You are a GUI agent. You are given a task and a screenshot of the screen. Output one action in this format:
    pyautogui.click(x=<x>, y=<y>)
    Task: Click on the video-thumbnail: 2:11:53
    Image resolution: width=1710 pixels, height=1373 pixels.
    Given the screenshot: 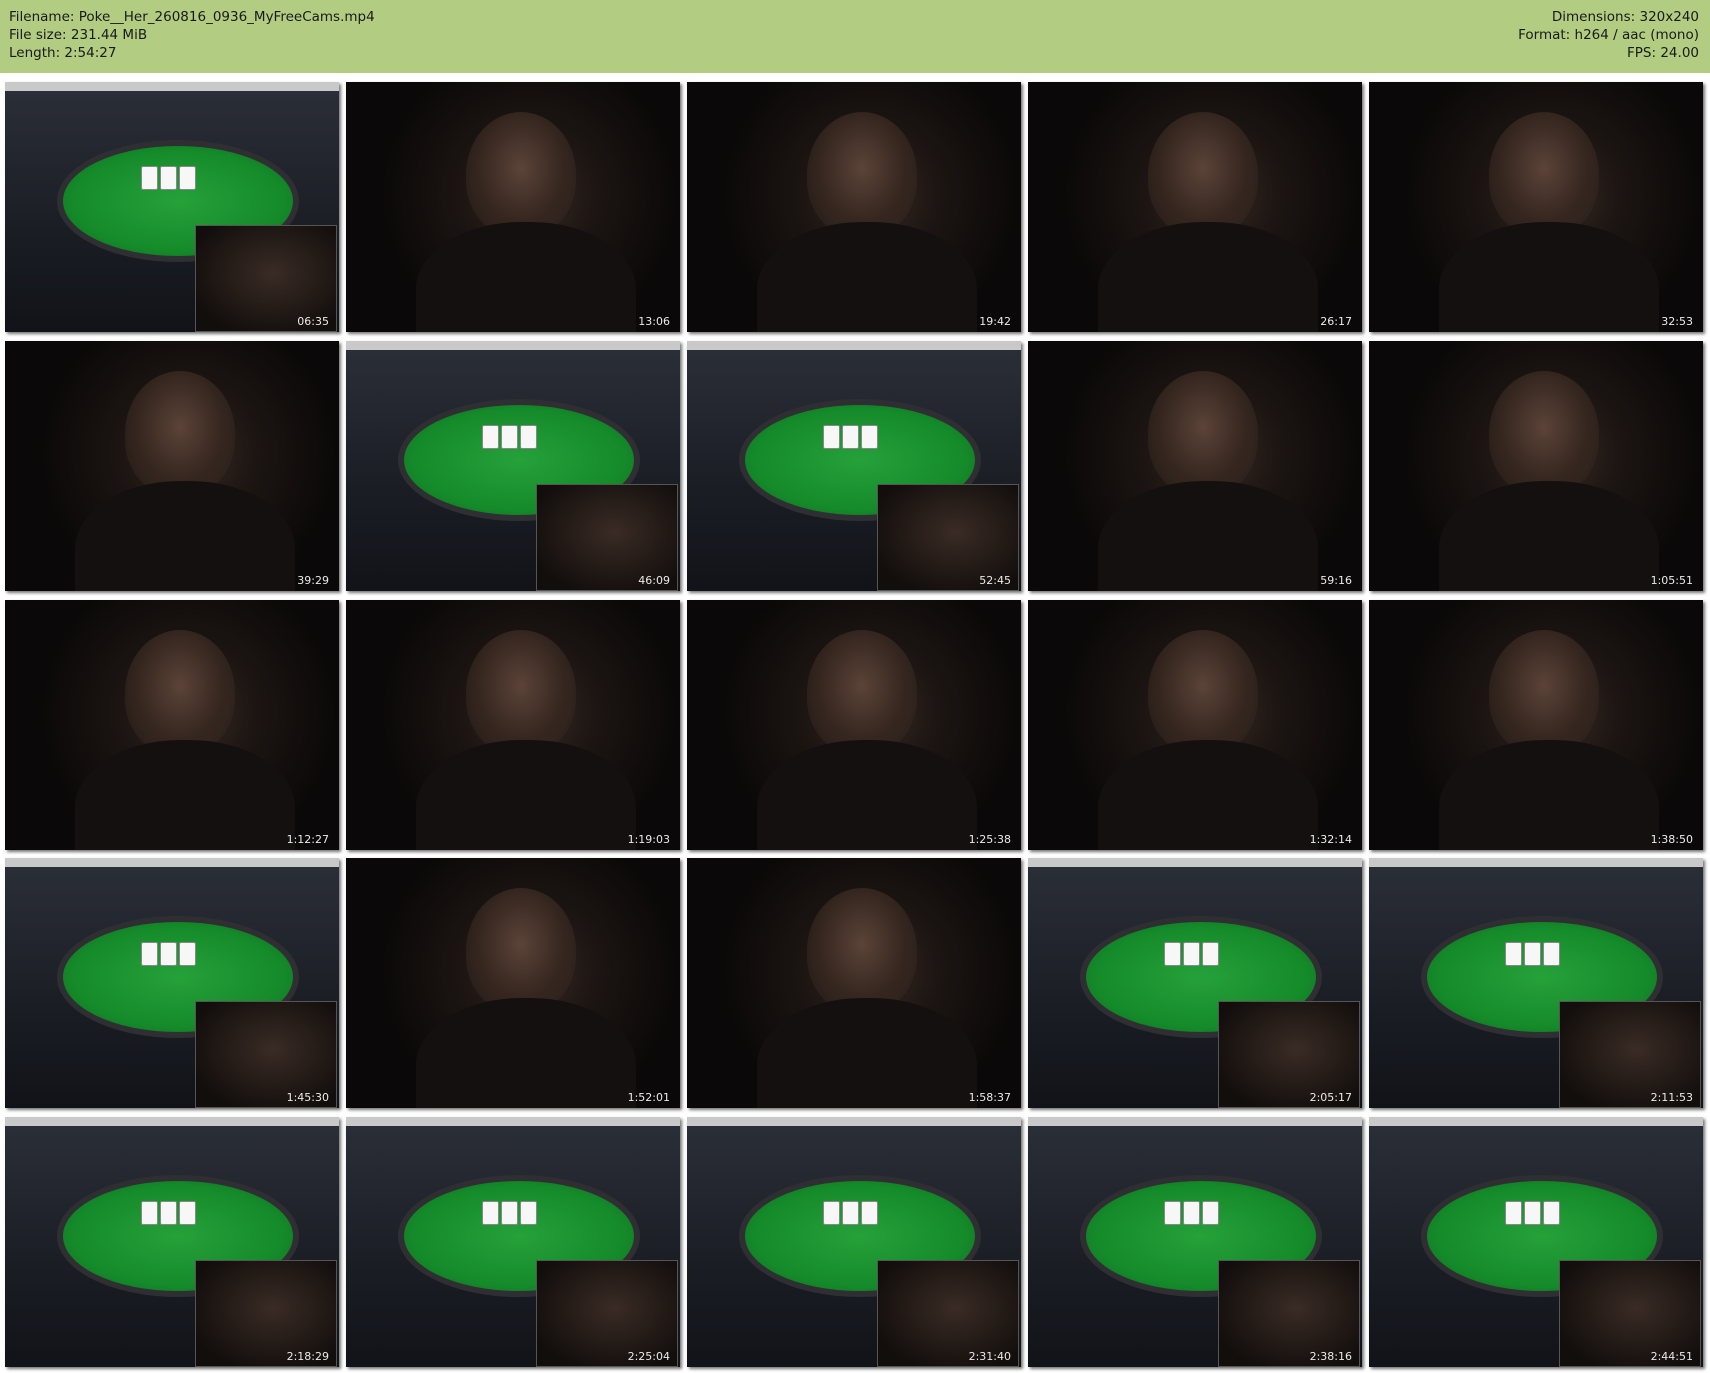 What is the action you would take?
    pyautogui.click(x=1536, y=983)
    